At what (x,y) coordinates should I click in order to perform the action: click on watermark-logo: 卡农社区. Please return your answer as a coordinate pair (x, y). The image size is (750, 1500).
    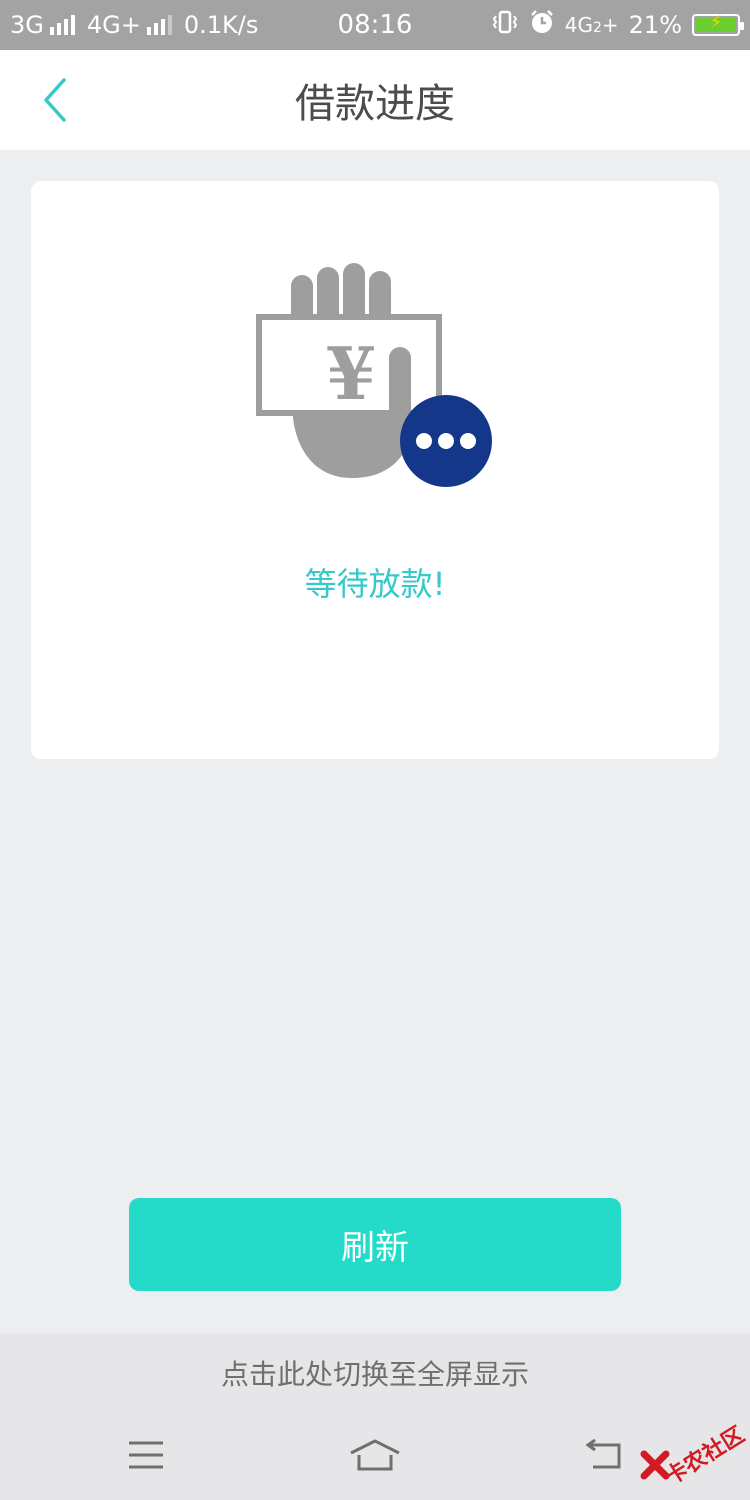
    Looking at the image, I should click on (694, 1447).